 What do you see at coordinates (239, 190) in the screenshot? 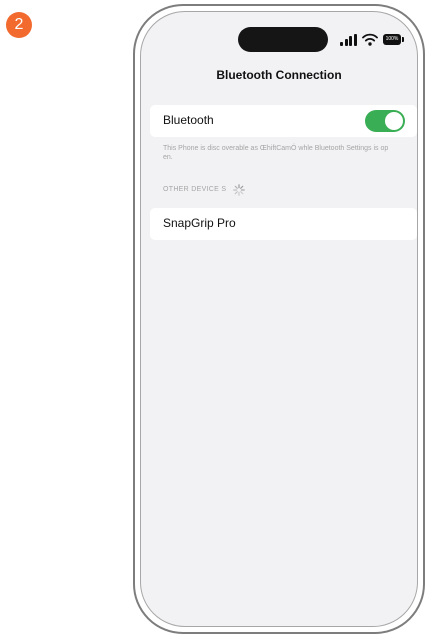
I see `spinner-icon` at bounding box center [239, 190].